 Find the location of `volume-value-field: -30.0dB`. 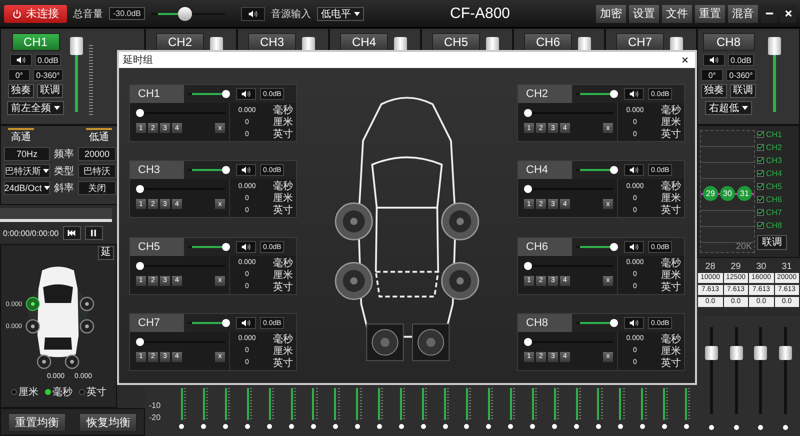

volume-value-field: -30.0dB is located at coordinates (127, 13).